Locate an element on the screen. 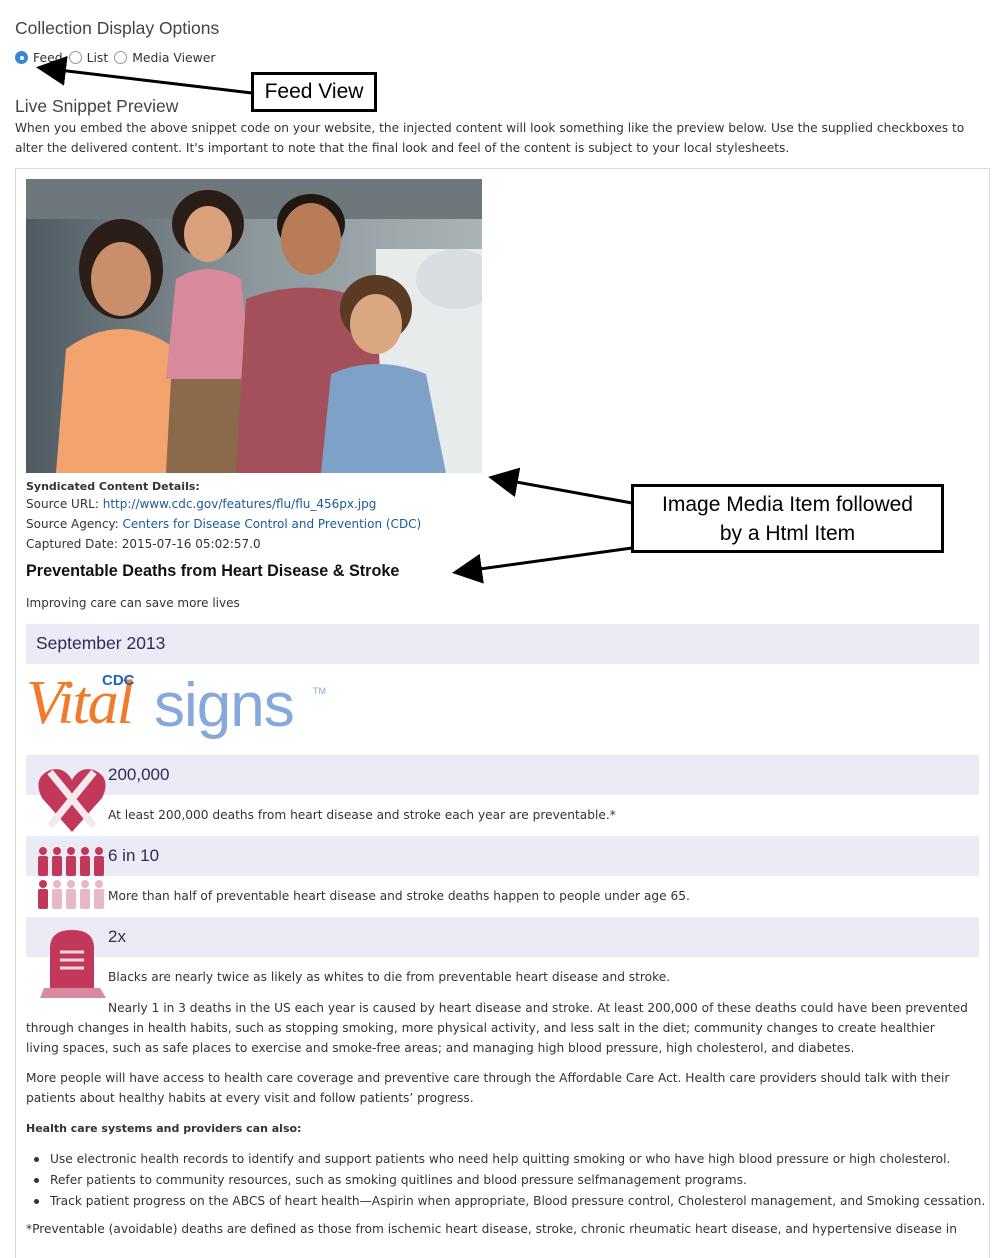 The height and width of the screenshot is (1258, 1003). media-item-callout-line1: Image Media Item followed is located at coordinates (787, 504).